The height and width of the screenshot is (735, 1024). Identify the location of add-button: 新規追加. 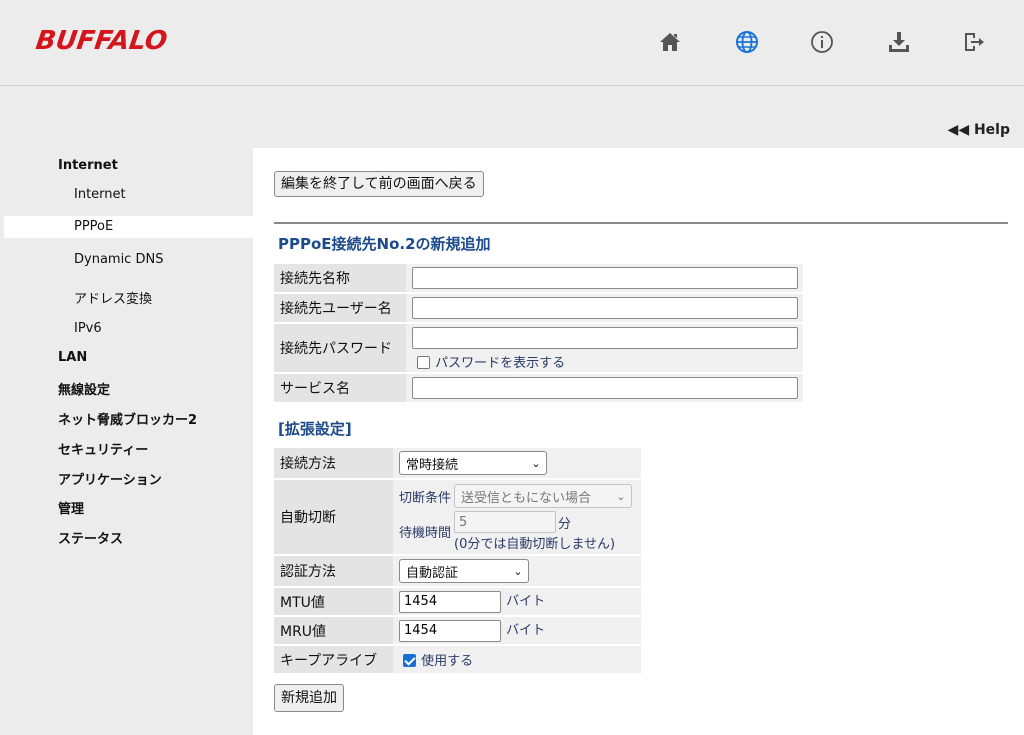
(309, 698).